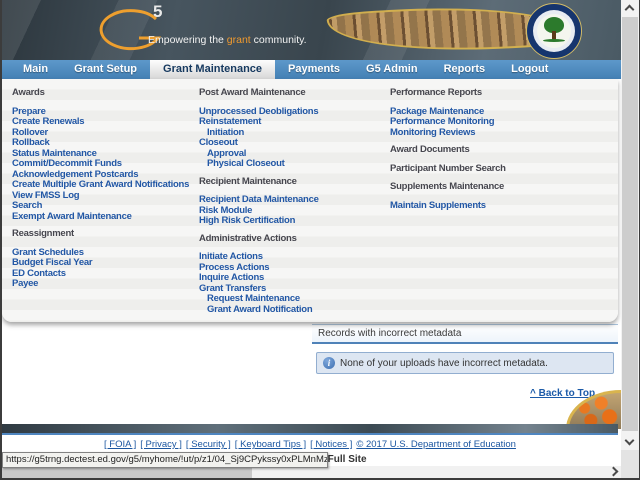  I want to click on tab-g5-admin: G5 Admin, so click(392, 69).